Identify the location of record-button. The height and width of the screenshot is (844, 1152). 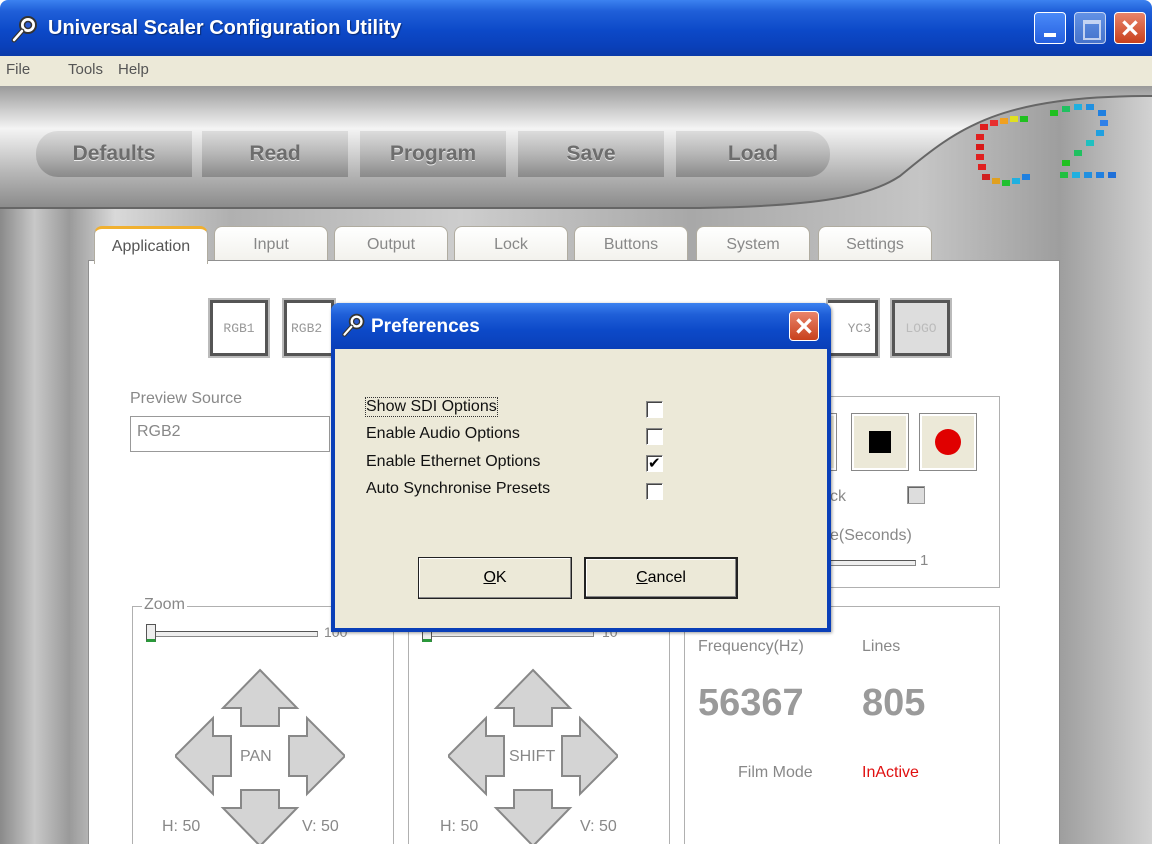
(948, 442).